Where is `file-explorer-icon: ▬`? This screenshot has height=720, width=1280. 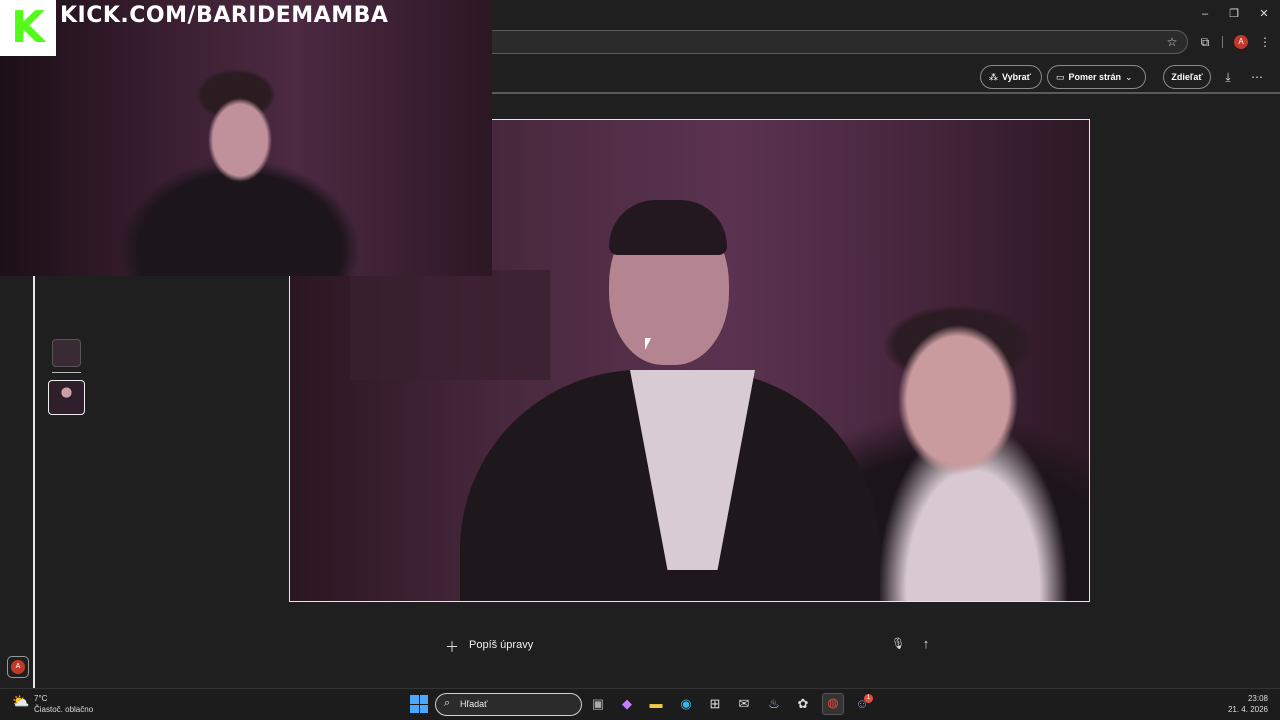
file-explorer-icon: ▬ is located at coordinates (656, 704).